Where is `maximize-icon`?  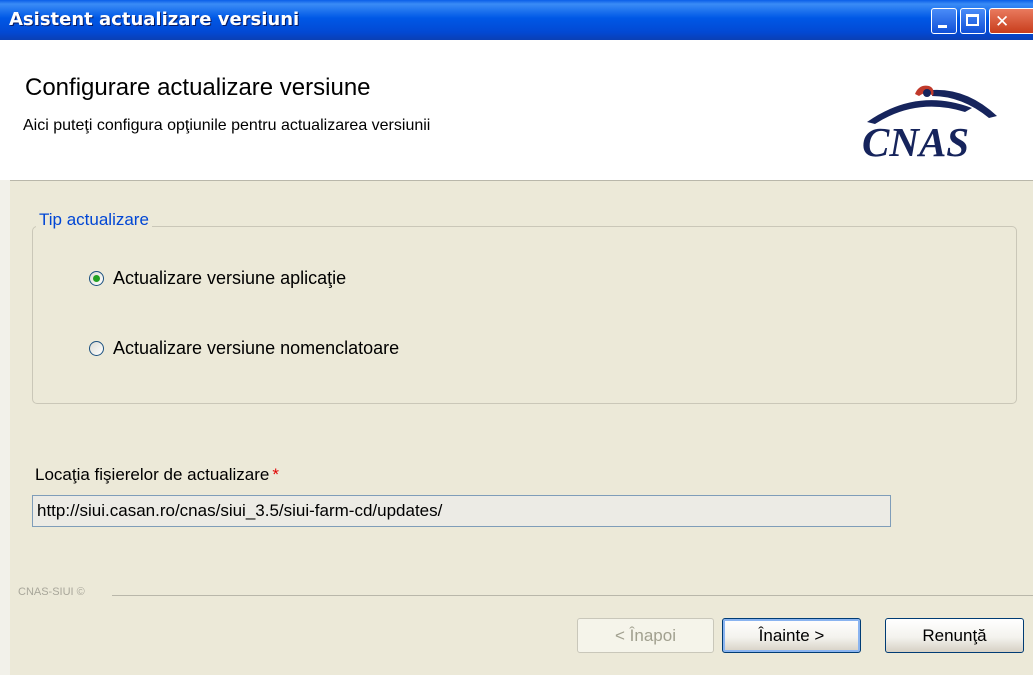 maximize-icon is located at coordinates (972, 20).